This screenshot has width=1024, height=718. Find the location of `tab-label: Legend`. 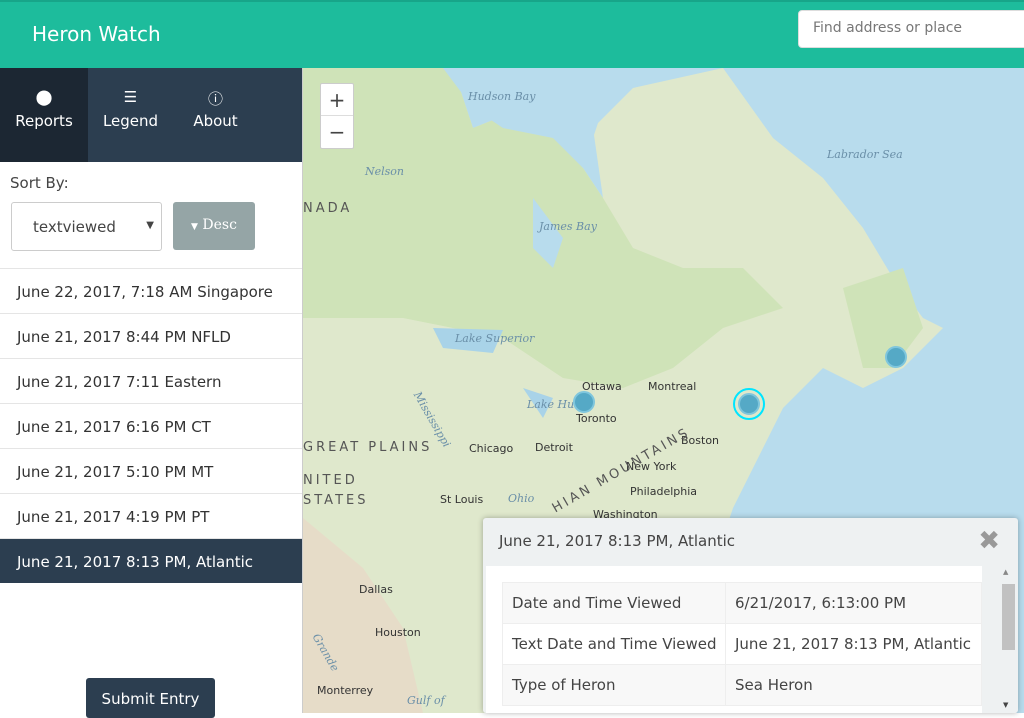

tab-label: Legend is located at coordinates (130, 121).